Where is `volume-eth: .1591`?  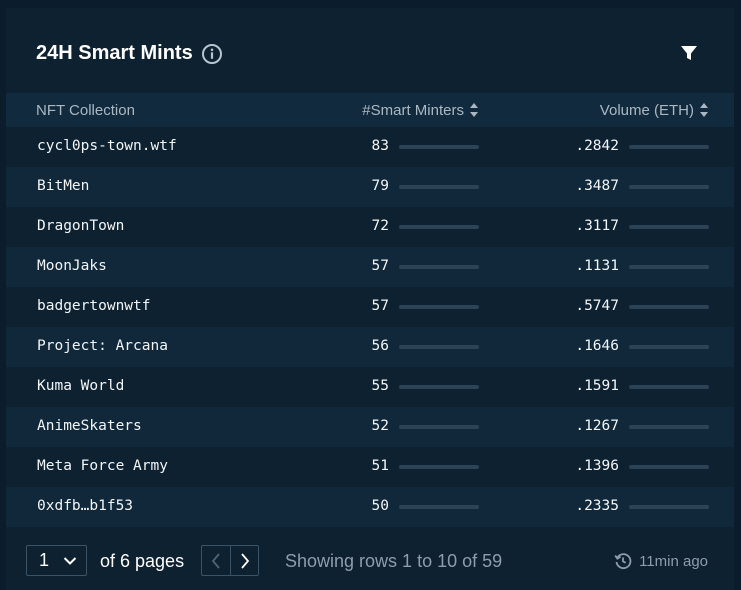 volume-eth: .1591 is located at coordinates (597, 386).